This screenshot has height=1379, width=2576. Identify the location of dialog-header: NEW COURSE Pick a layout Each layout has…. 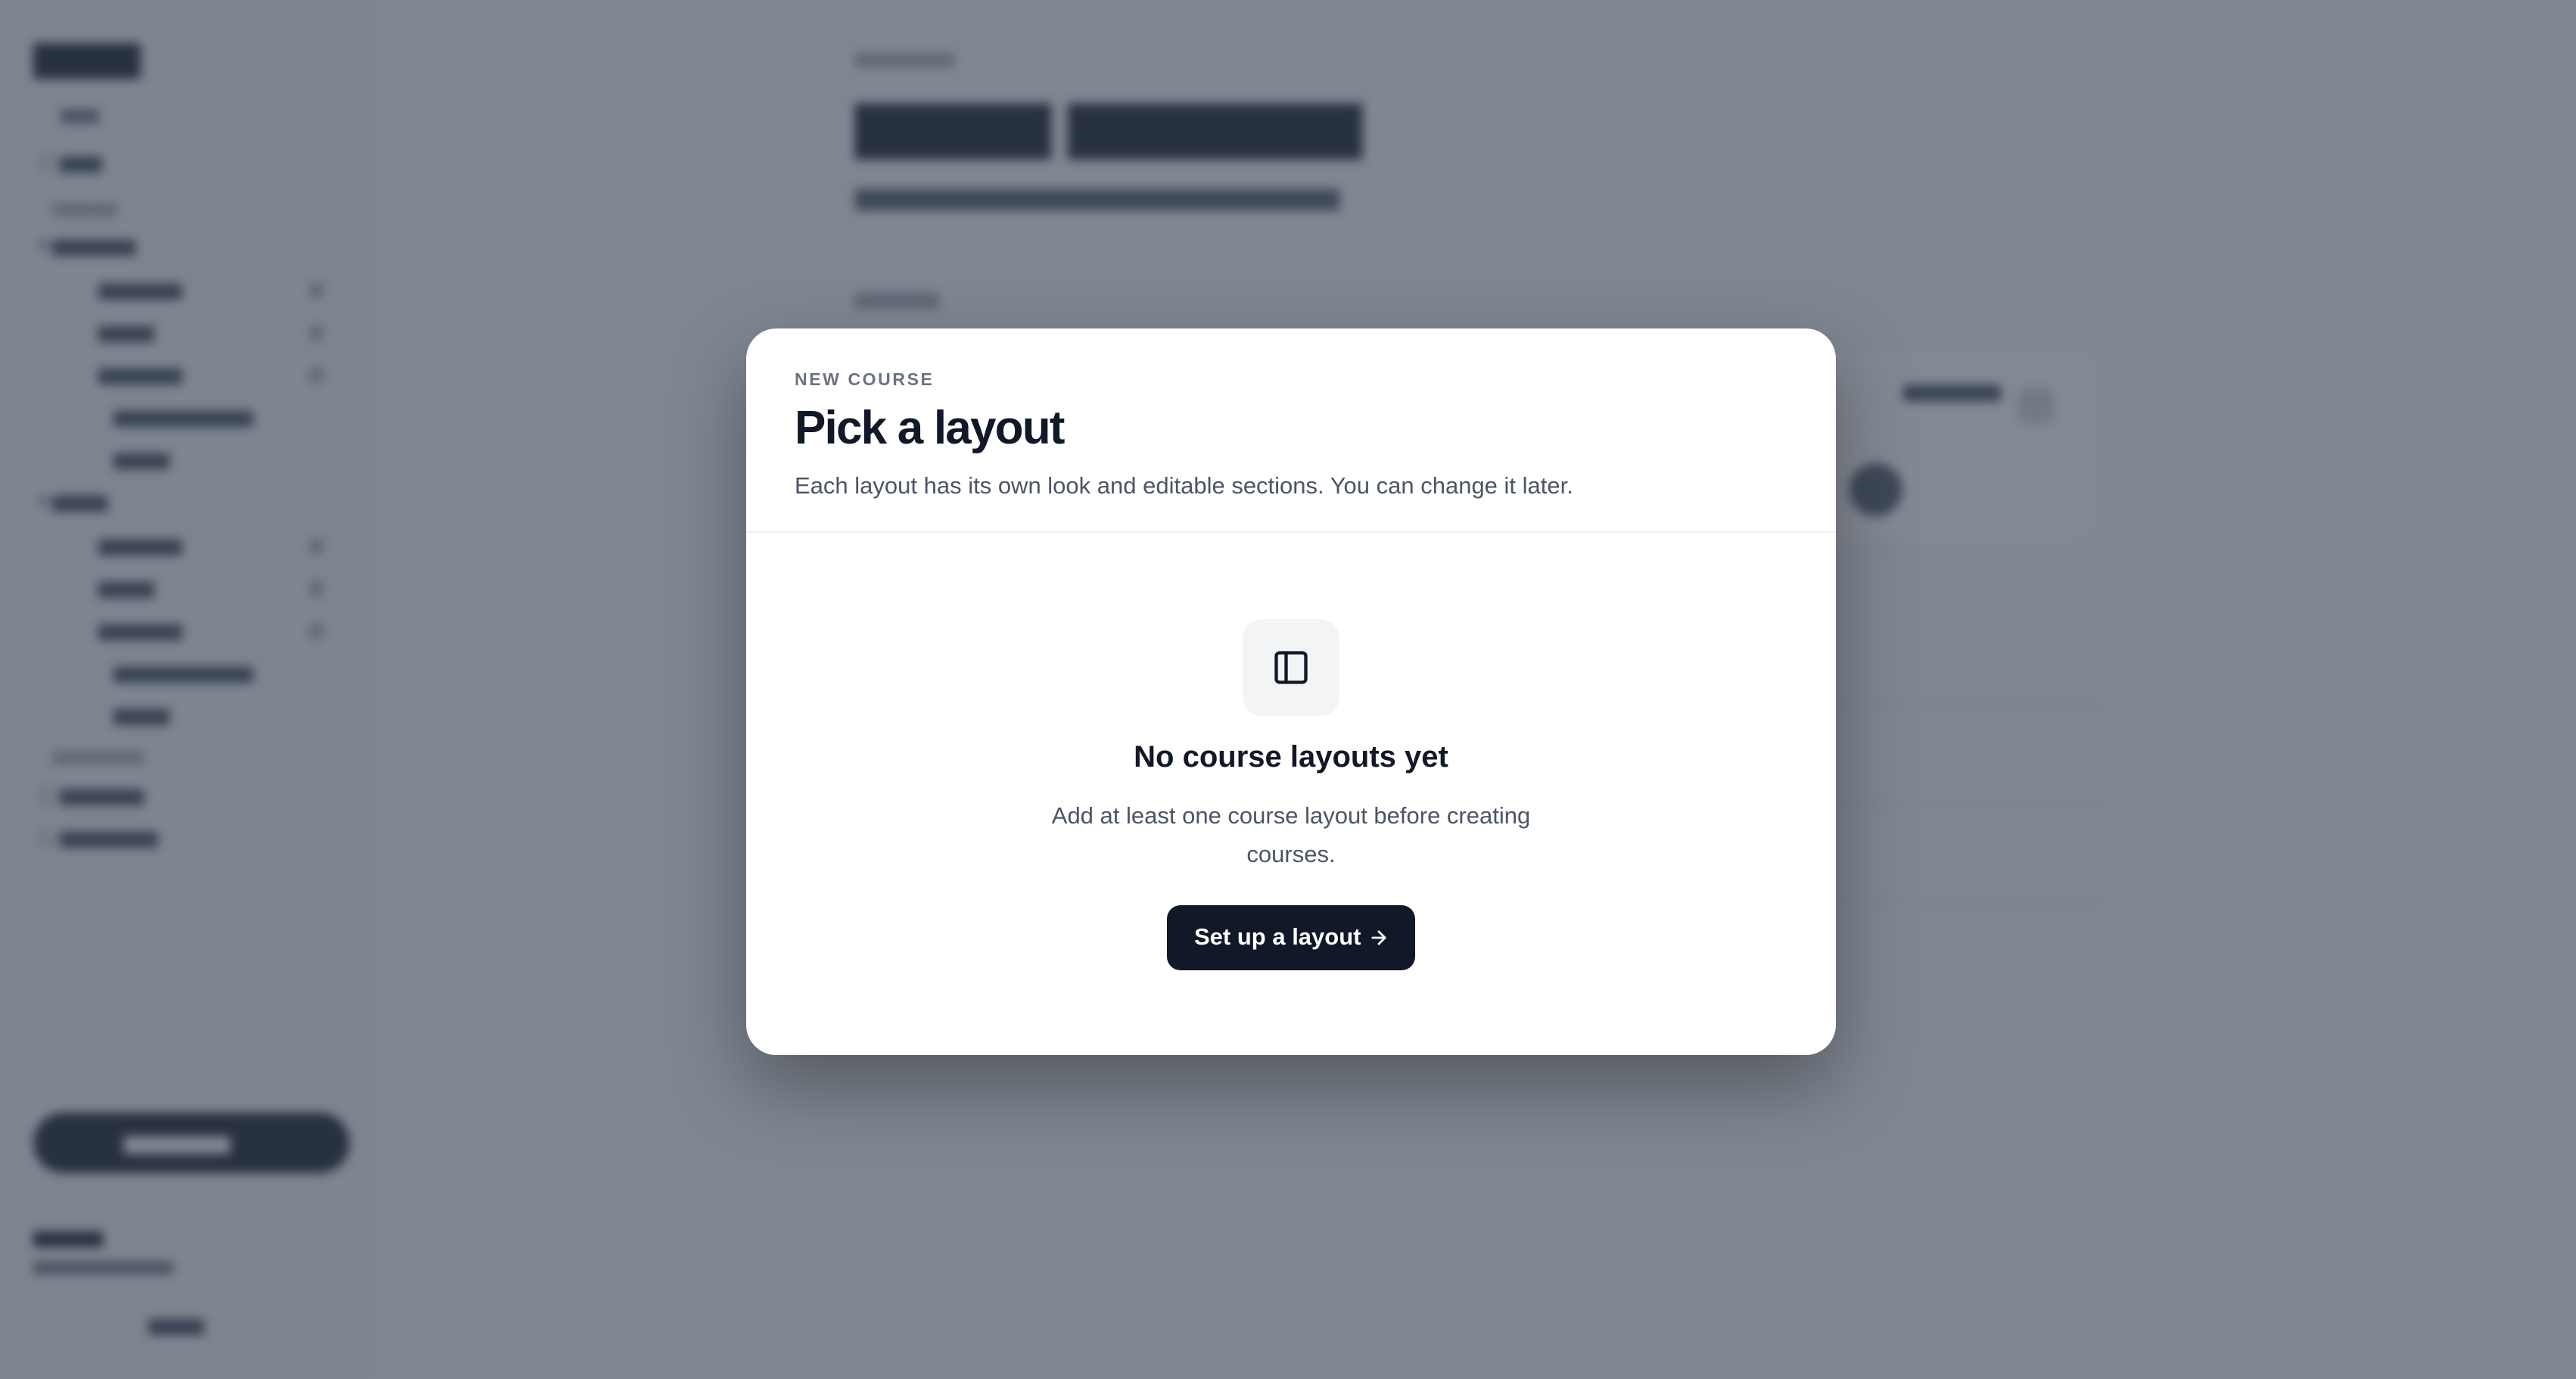
(1291, 431).